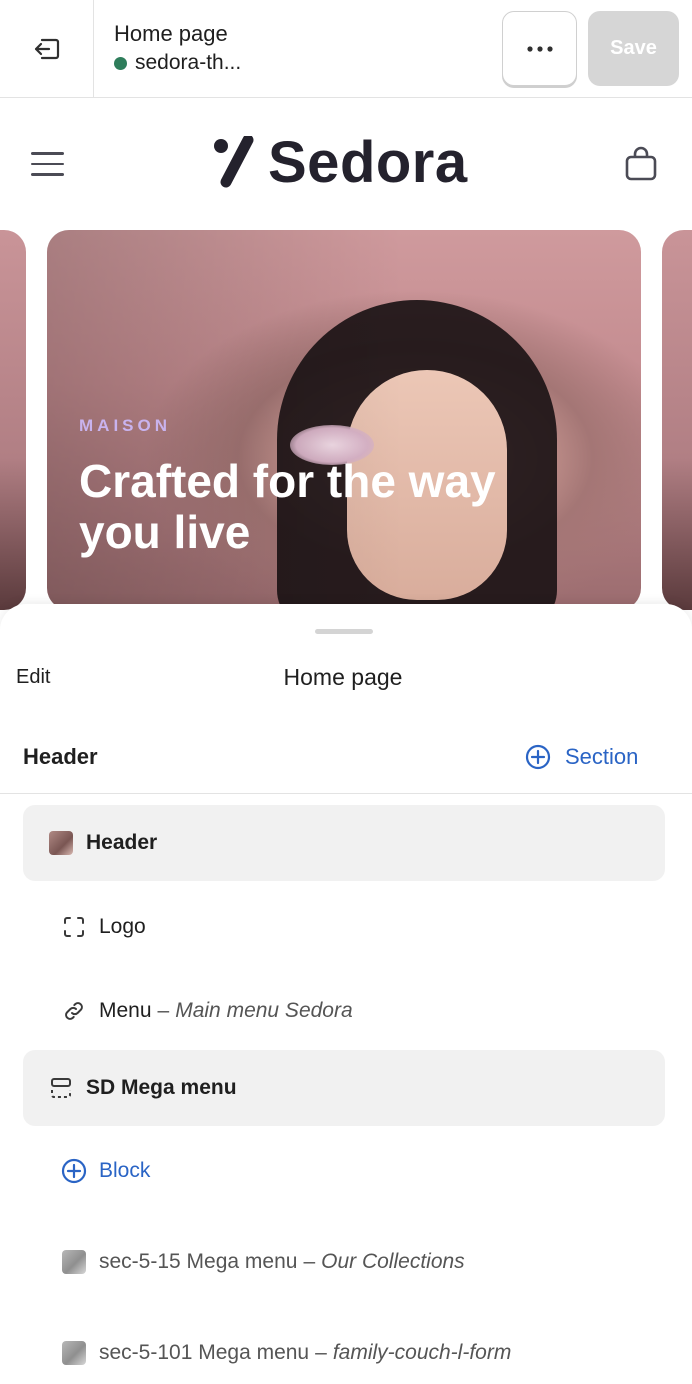 This screenshot has width=692, height=1384. Describe the element at coordinates (538, 757) in the screenshot. I see `add-circle-icon` at that location.